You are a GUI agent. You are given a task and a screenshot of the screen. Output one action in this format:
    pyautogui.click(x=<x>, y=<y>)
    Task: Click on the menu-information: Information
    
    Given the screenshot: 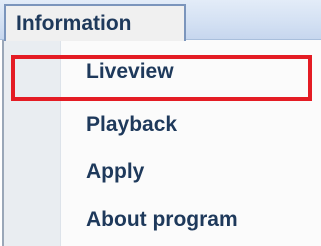 What is the action you would take?
    pyautogui.click(x=95, y=22)
    